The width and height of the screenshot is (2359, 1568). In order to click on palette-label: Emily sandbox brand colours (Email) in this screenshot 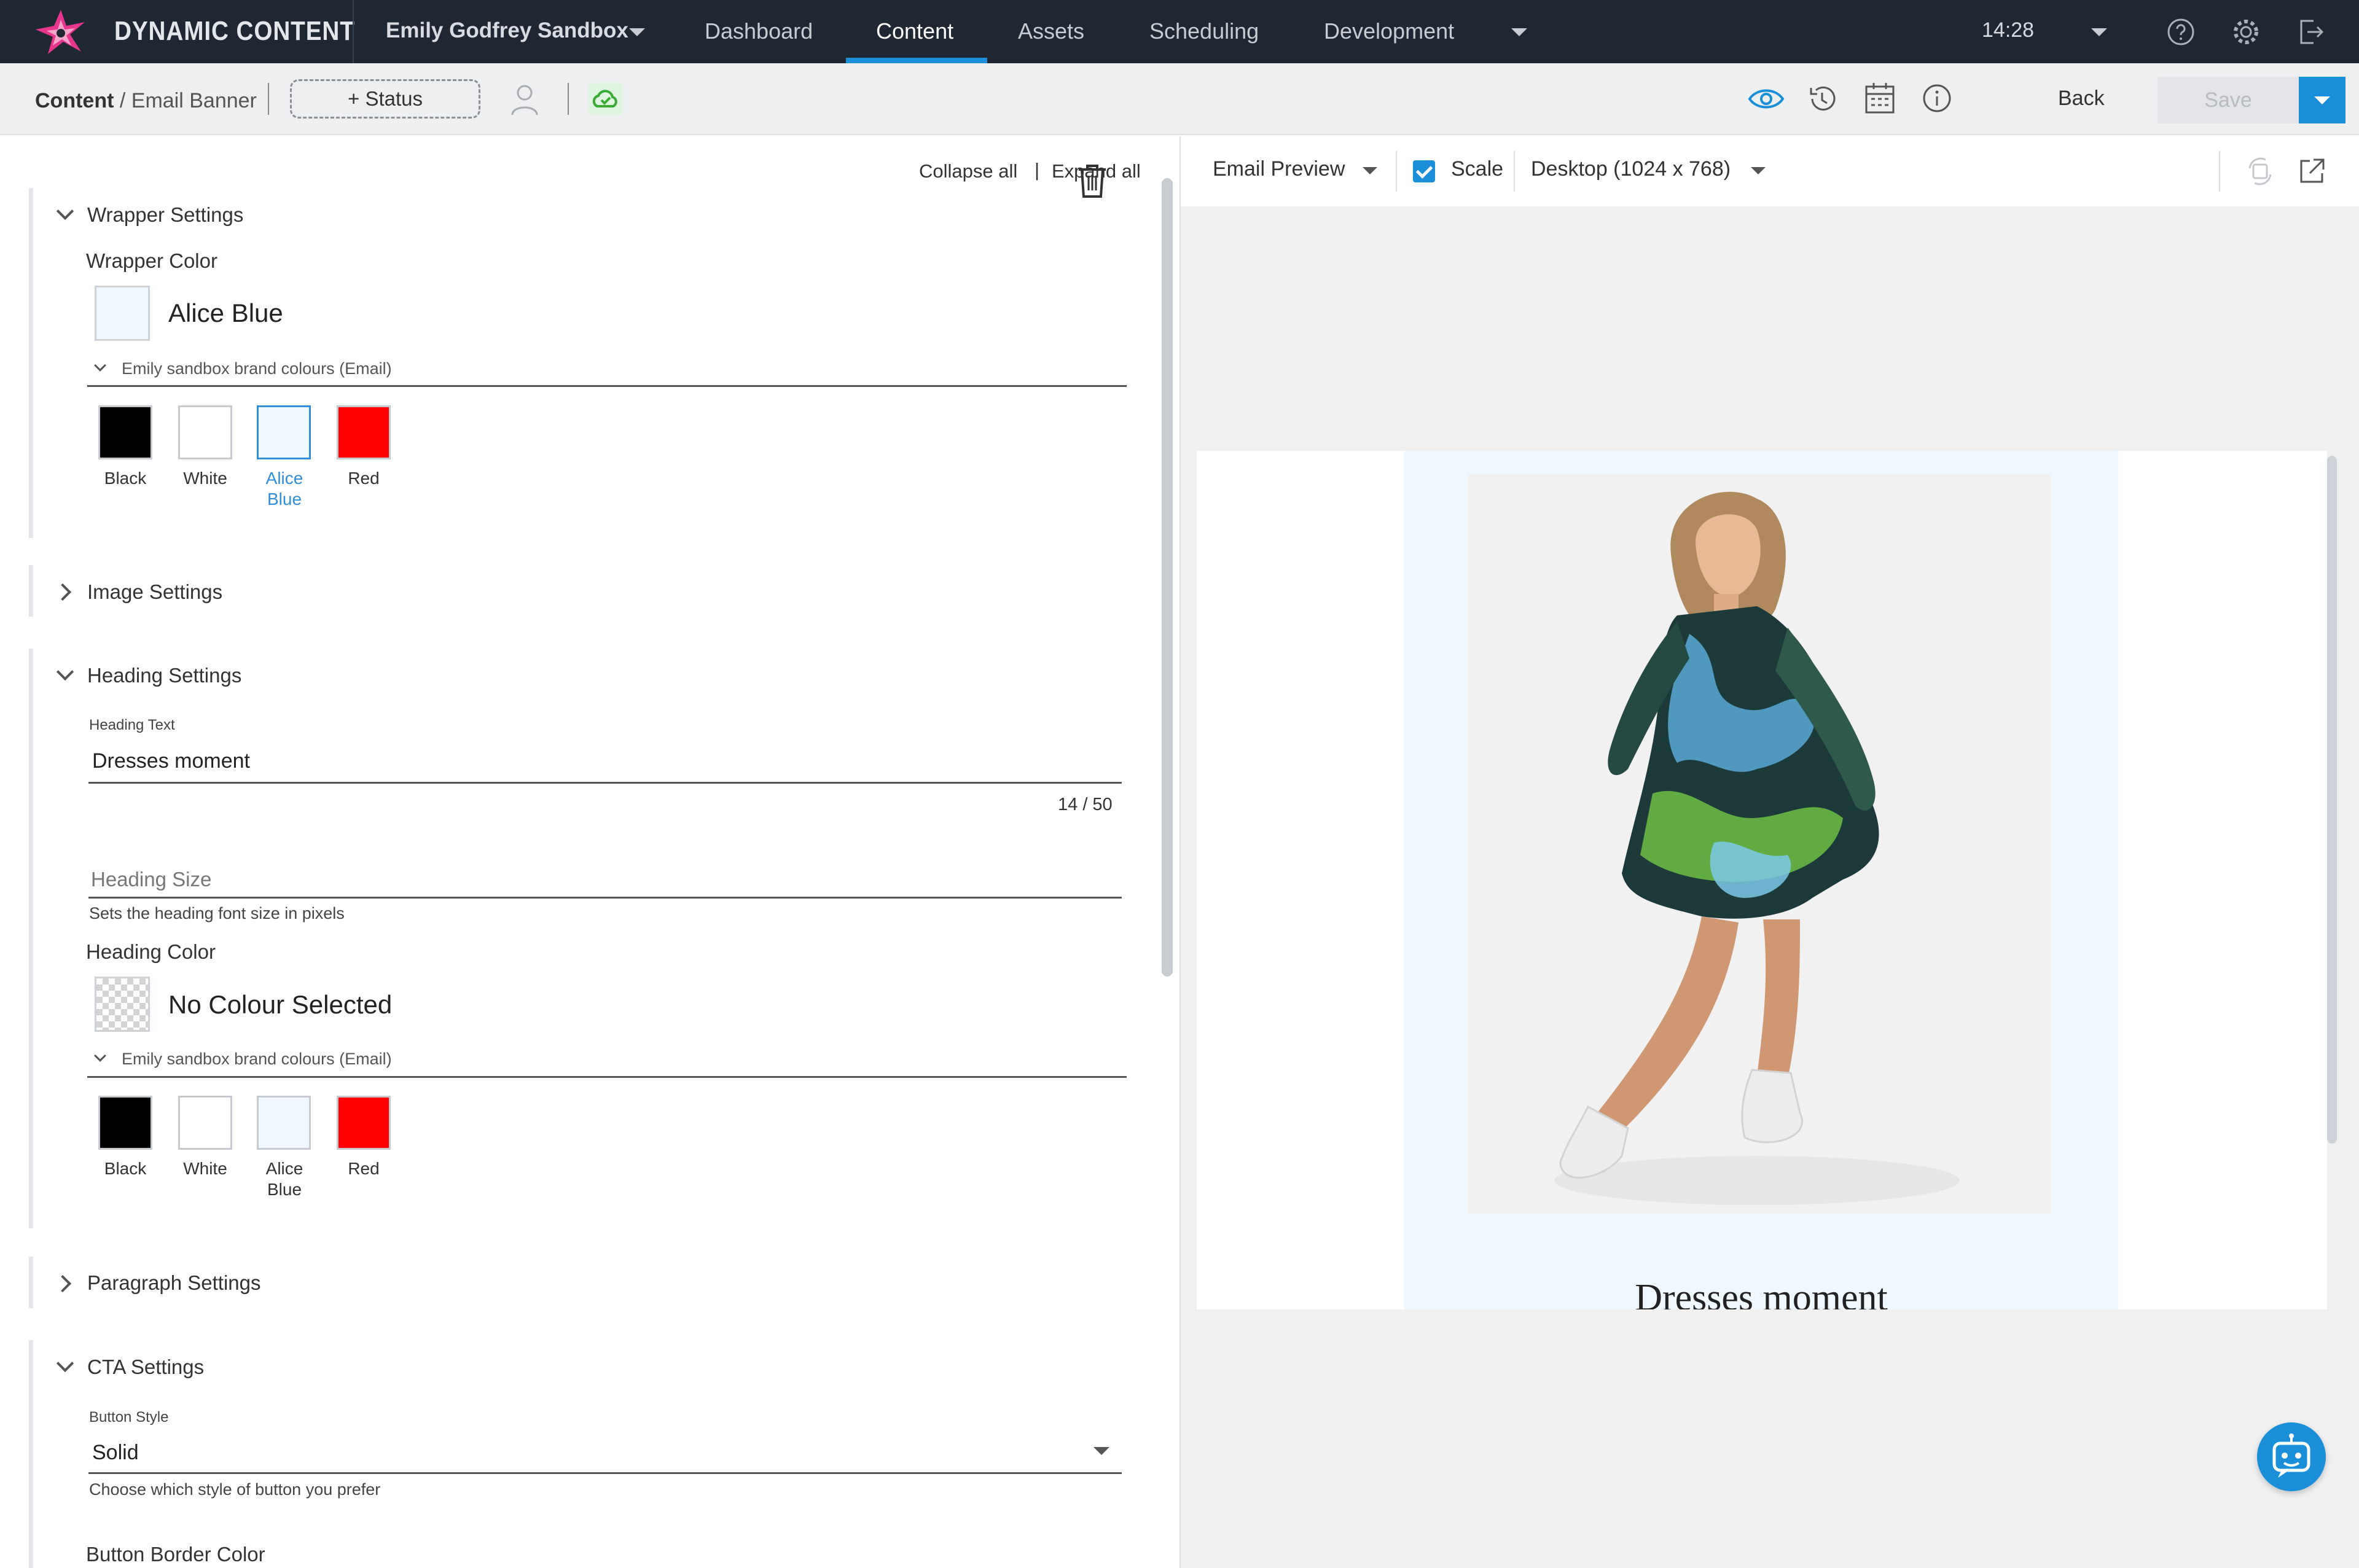, I will do `click(257, 1059)`.